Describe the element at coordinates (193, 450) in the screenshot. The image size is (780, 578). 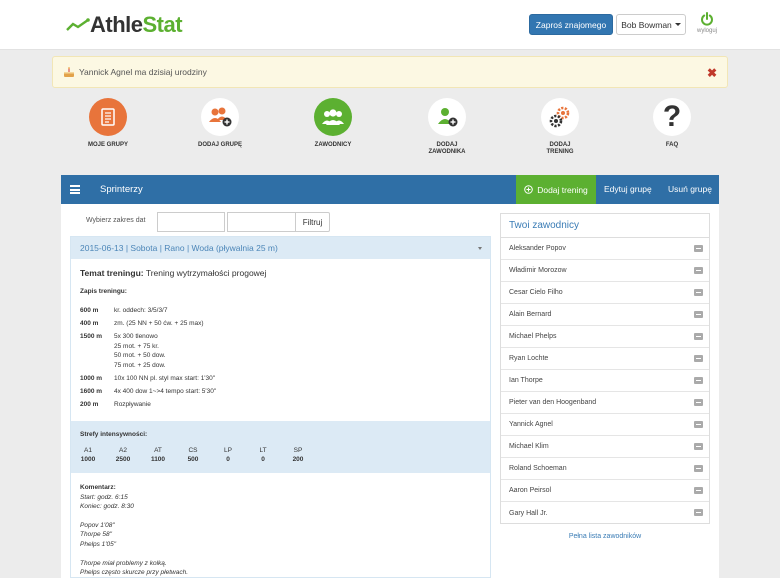
I see `zone-name: CS` at that location.